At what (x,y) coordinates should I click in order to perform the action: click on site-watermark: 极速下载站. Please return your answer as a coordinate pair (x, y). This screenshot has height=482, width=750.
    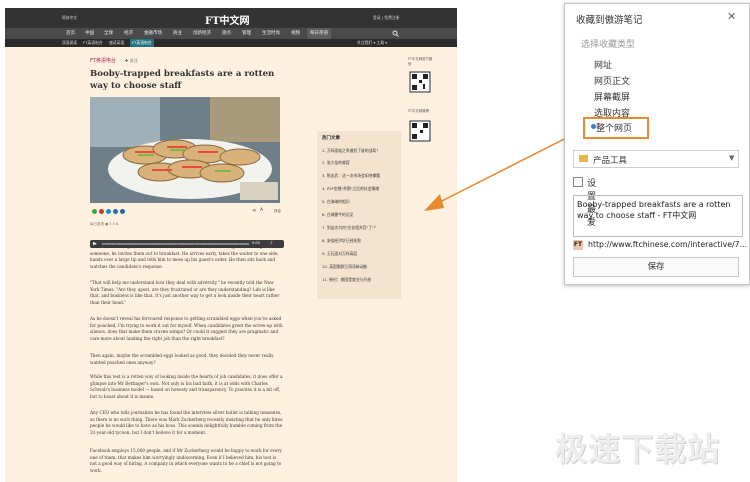
    Looking at the image, I should click on (638, 449).